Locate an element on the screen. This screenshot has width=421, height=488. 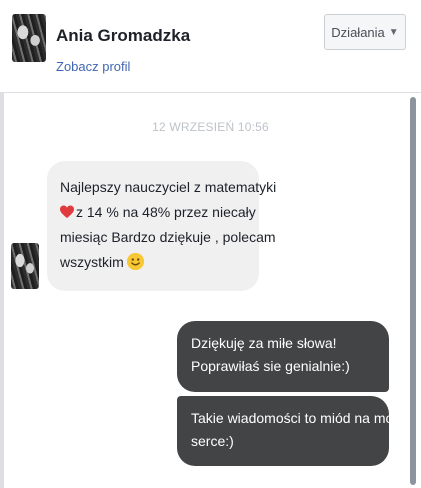
contact-name: Ania Gromadzka is located at coordinates (123, 36).